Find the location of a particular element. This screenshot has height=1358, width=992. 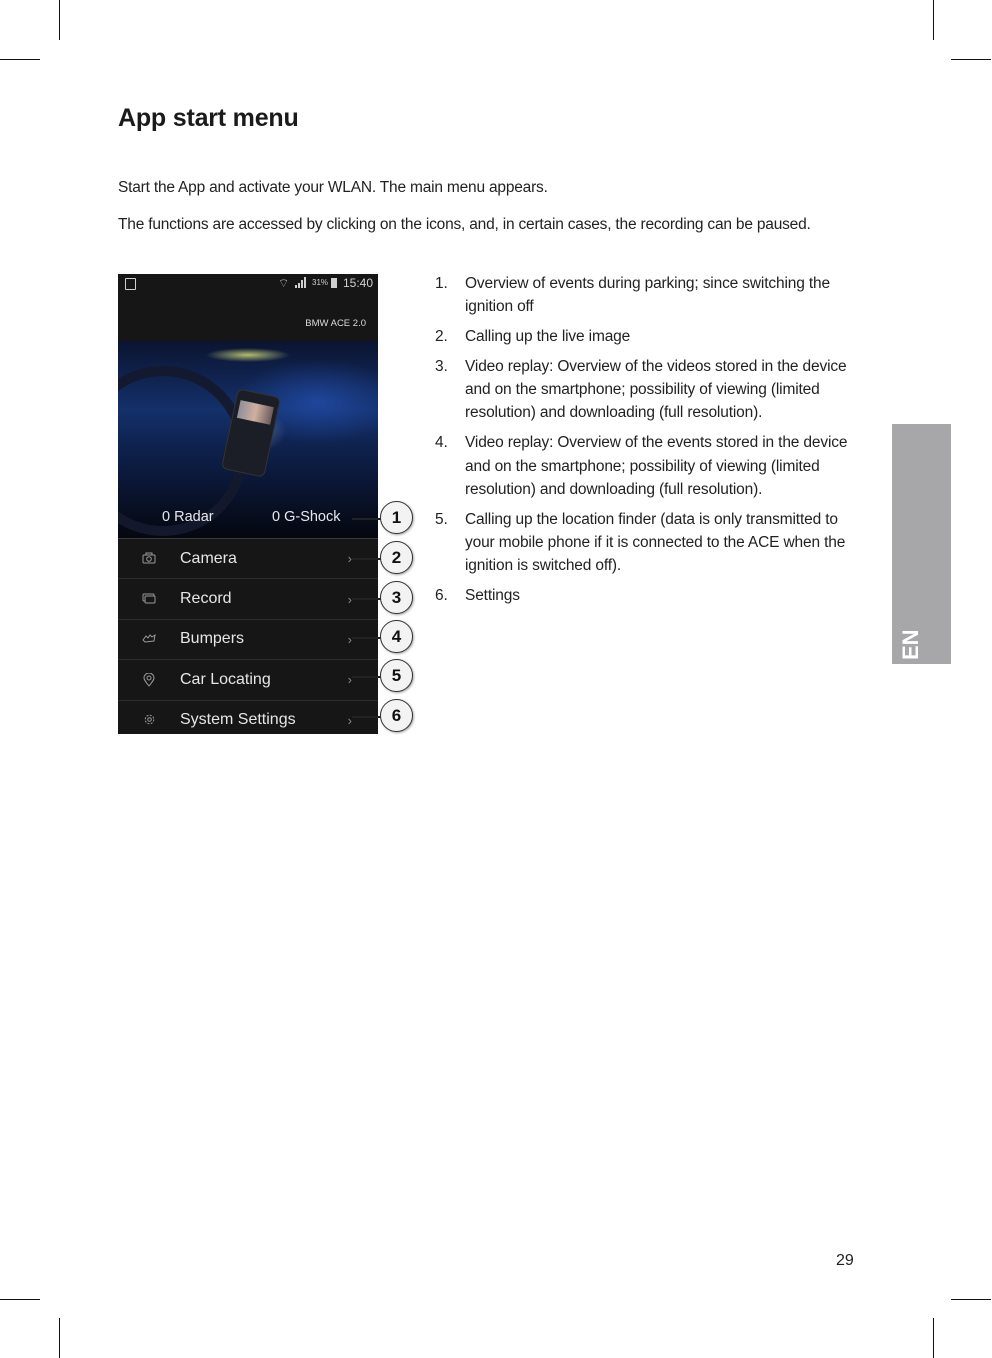

menu-item-label: Record is located at coordinates (206, 599).